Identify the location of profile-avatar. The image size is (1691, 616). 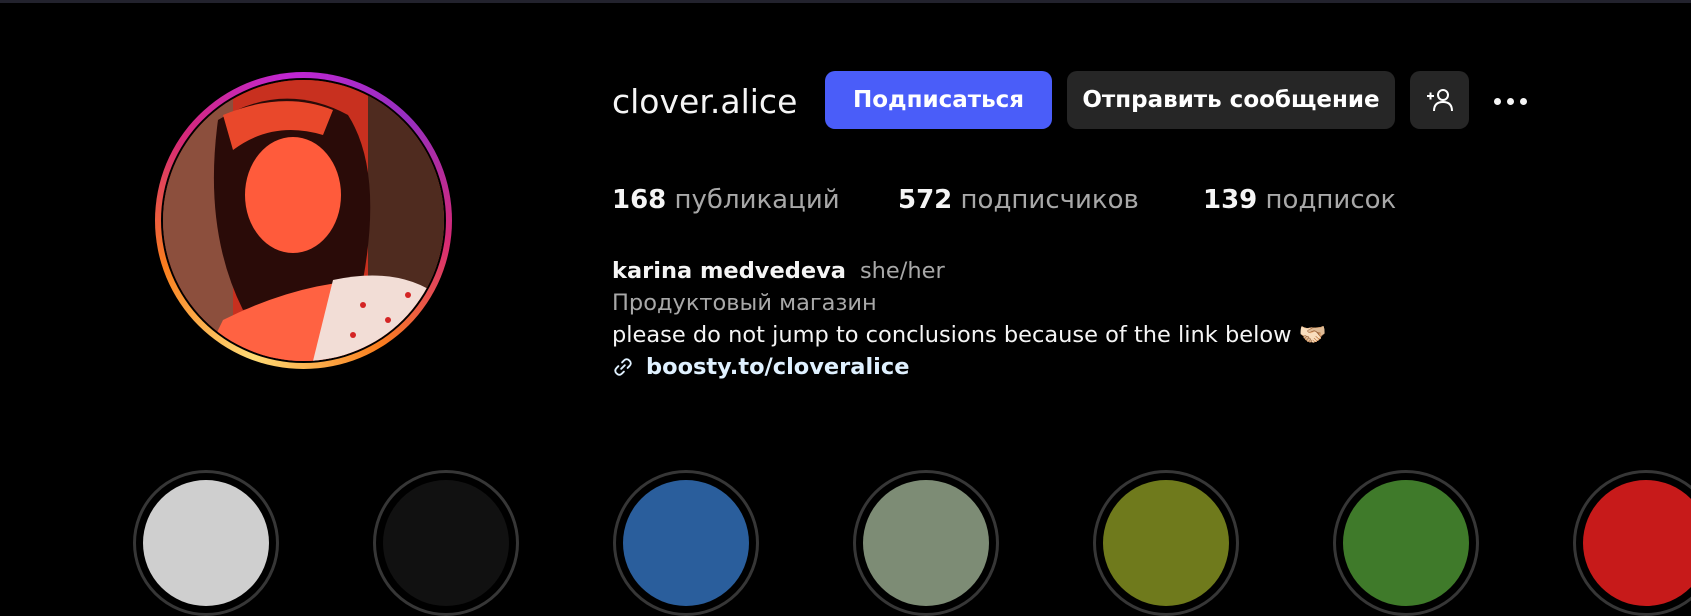
(303, 220).